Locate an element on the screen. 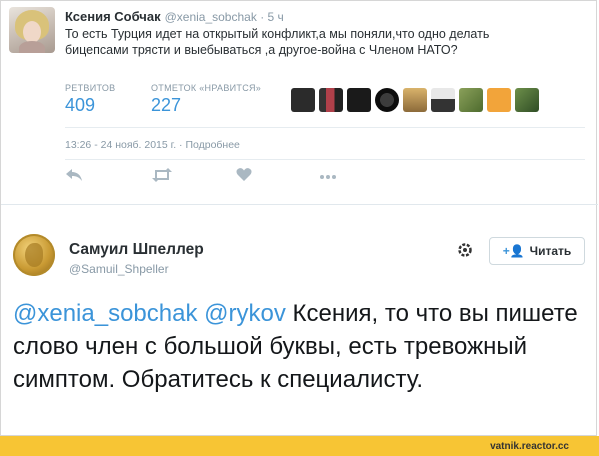 The width and height of the screenshot is (599, 456). heart-icon-svg is located at coordinates (244, 174).